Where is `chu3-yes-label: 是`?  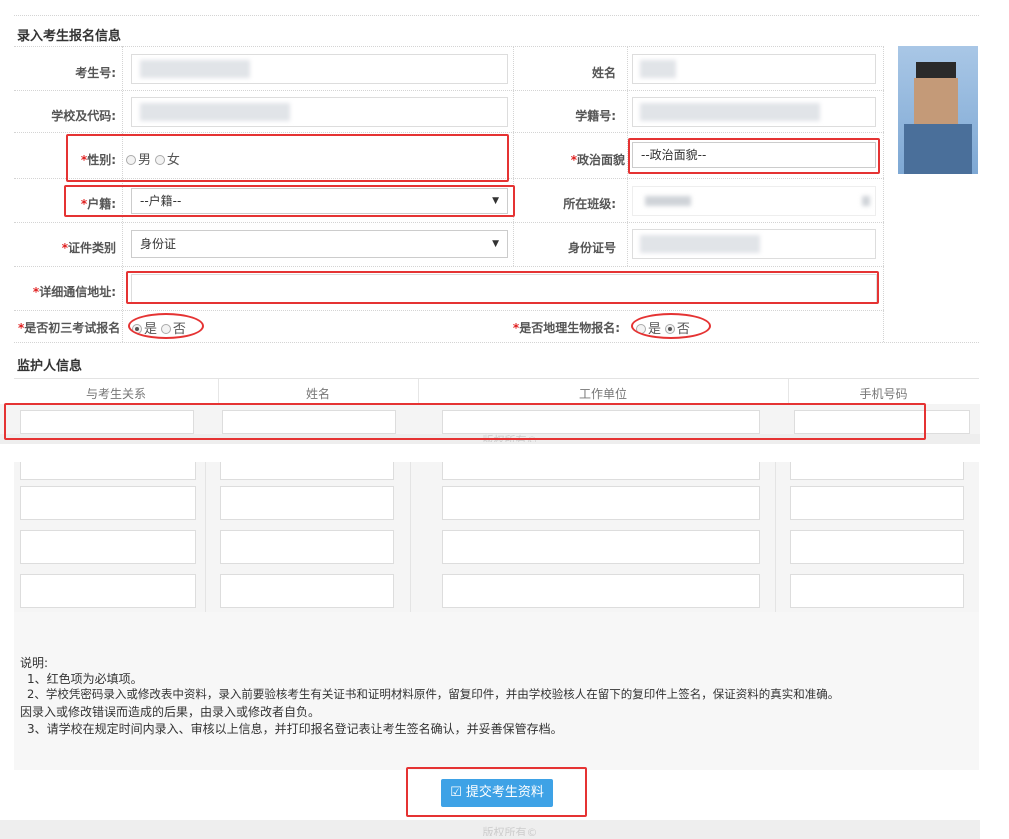
chu3-yes-label: 是 is located at coordinates (151, 329).